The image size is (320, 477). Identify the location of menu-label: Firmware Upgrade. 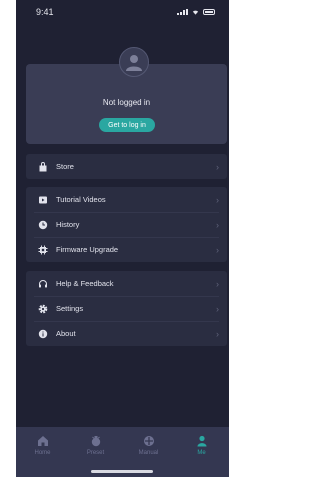
(87, 249).